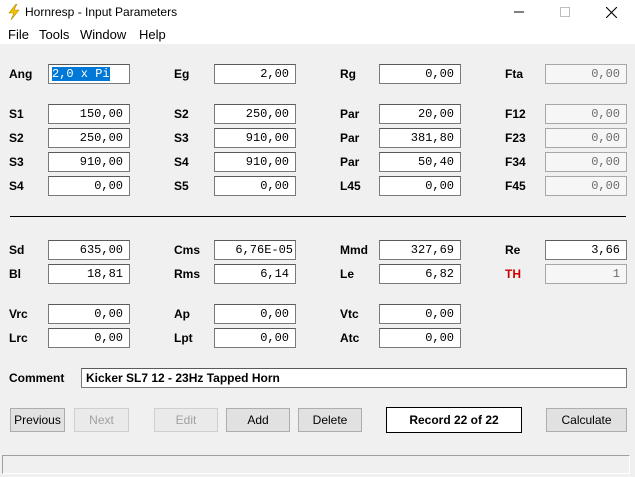  What do you see at coordinates (420, 314) in the screenshot?
I see `vtc-field: 0,00` at bounding box center [420, 314].